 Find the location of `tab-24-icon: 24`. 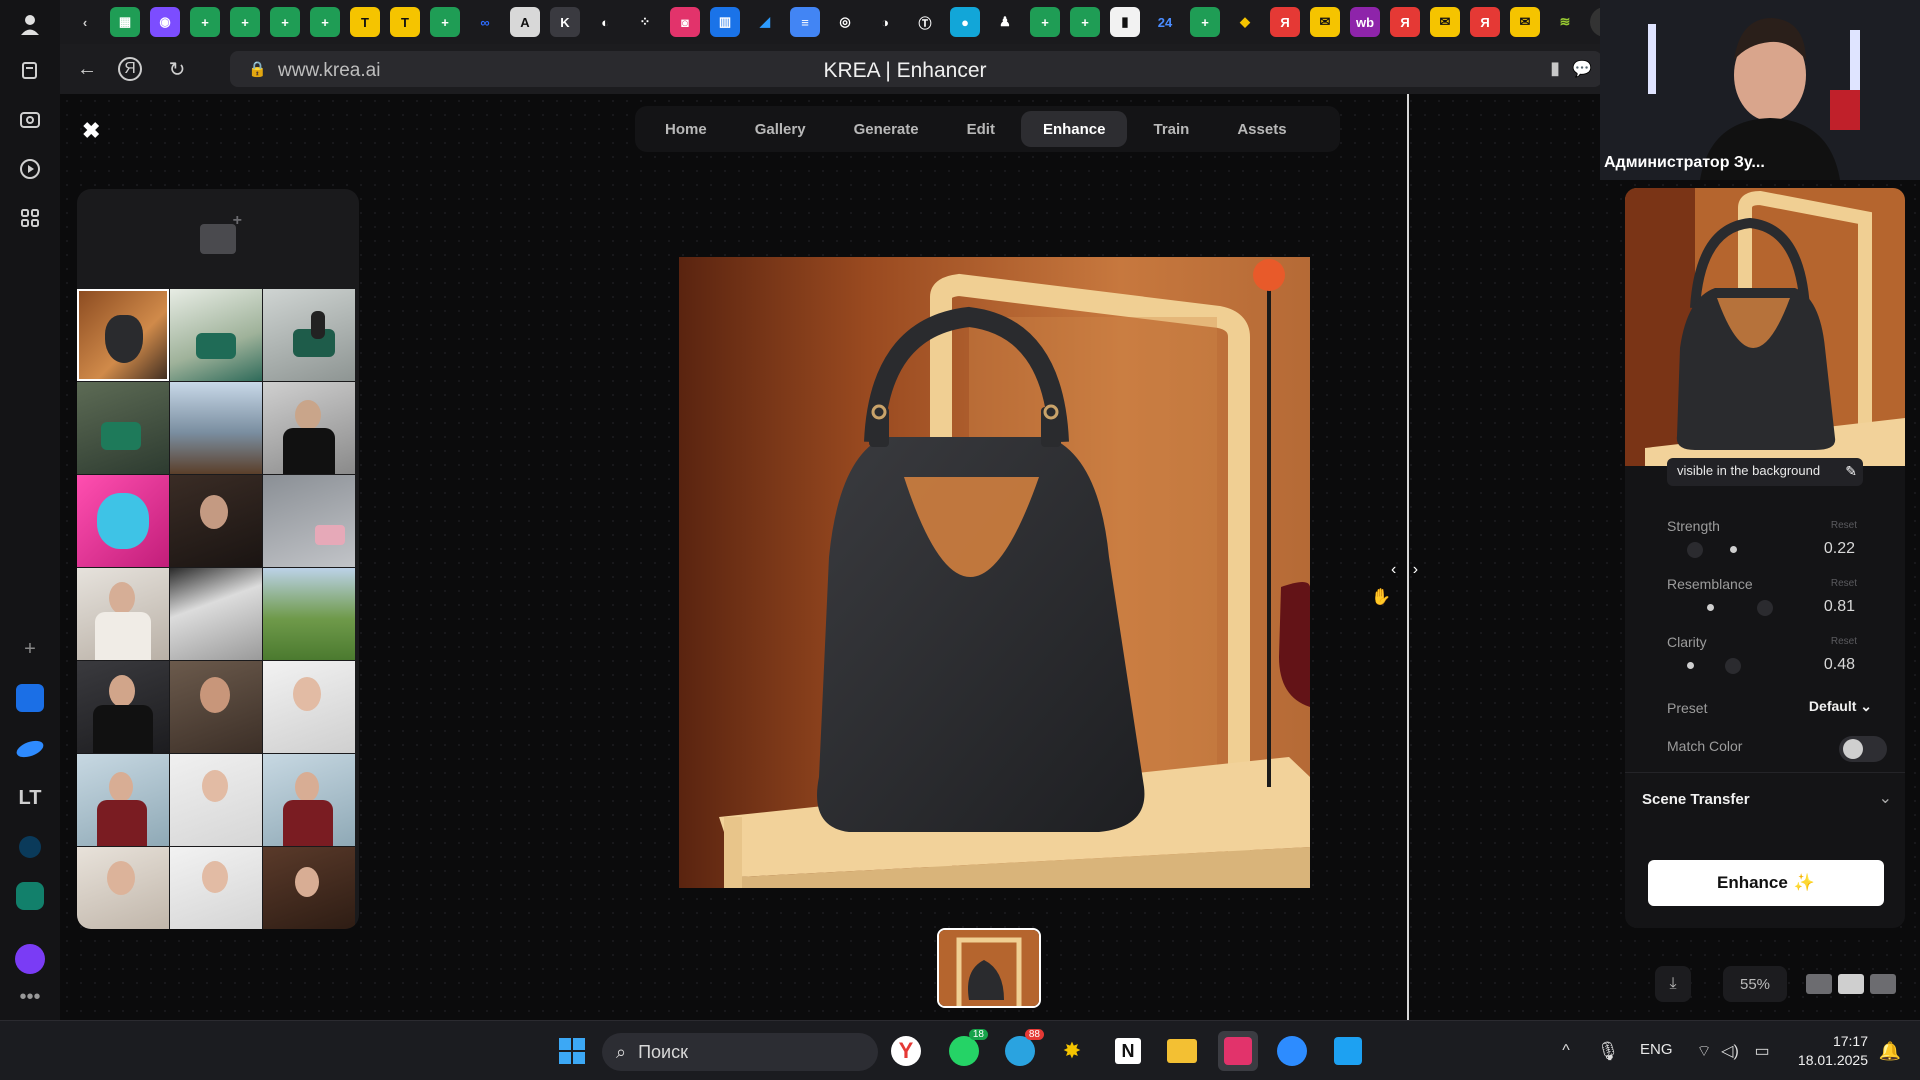

tab-24-icon: 24 is located at coordinates (1165, 22).